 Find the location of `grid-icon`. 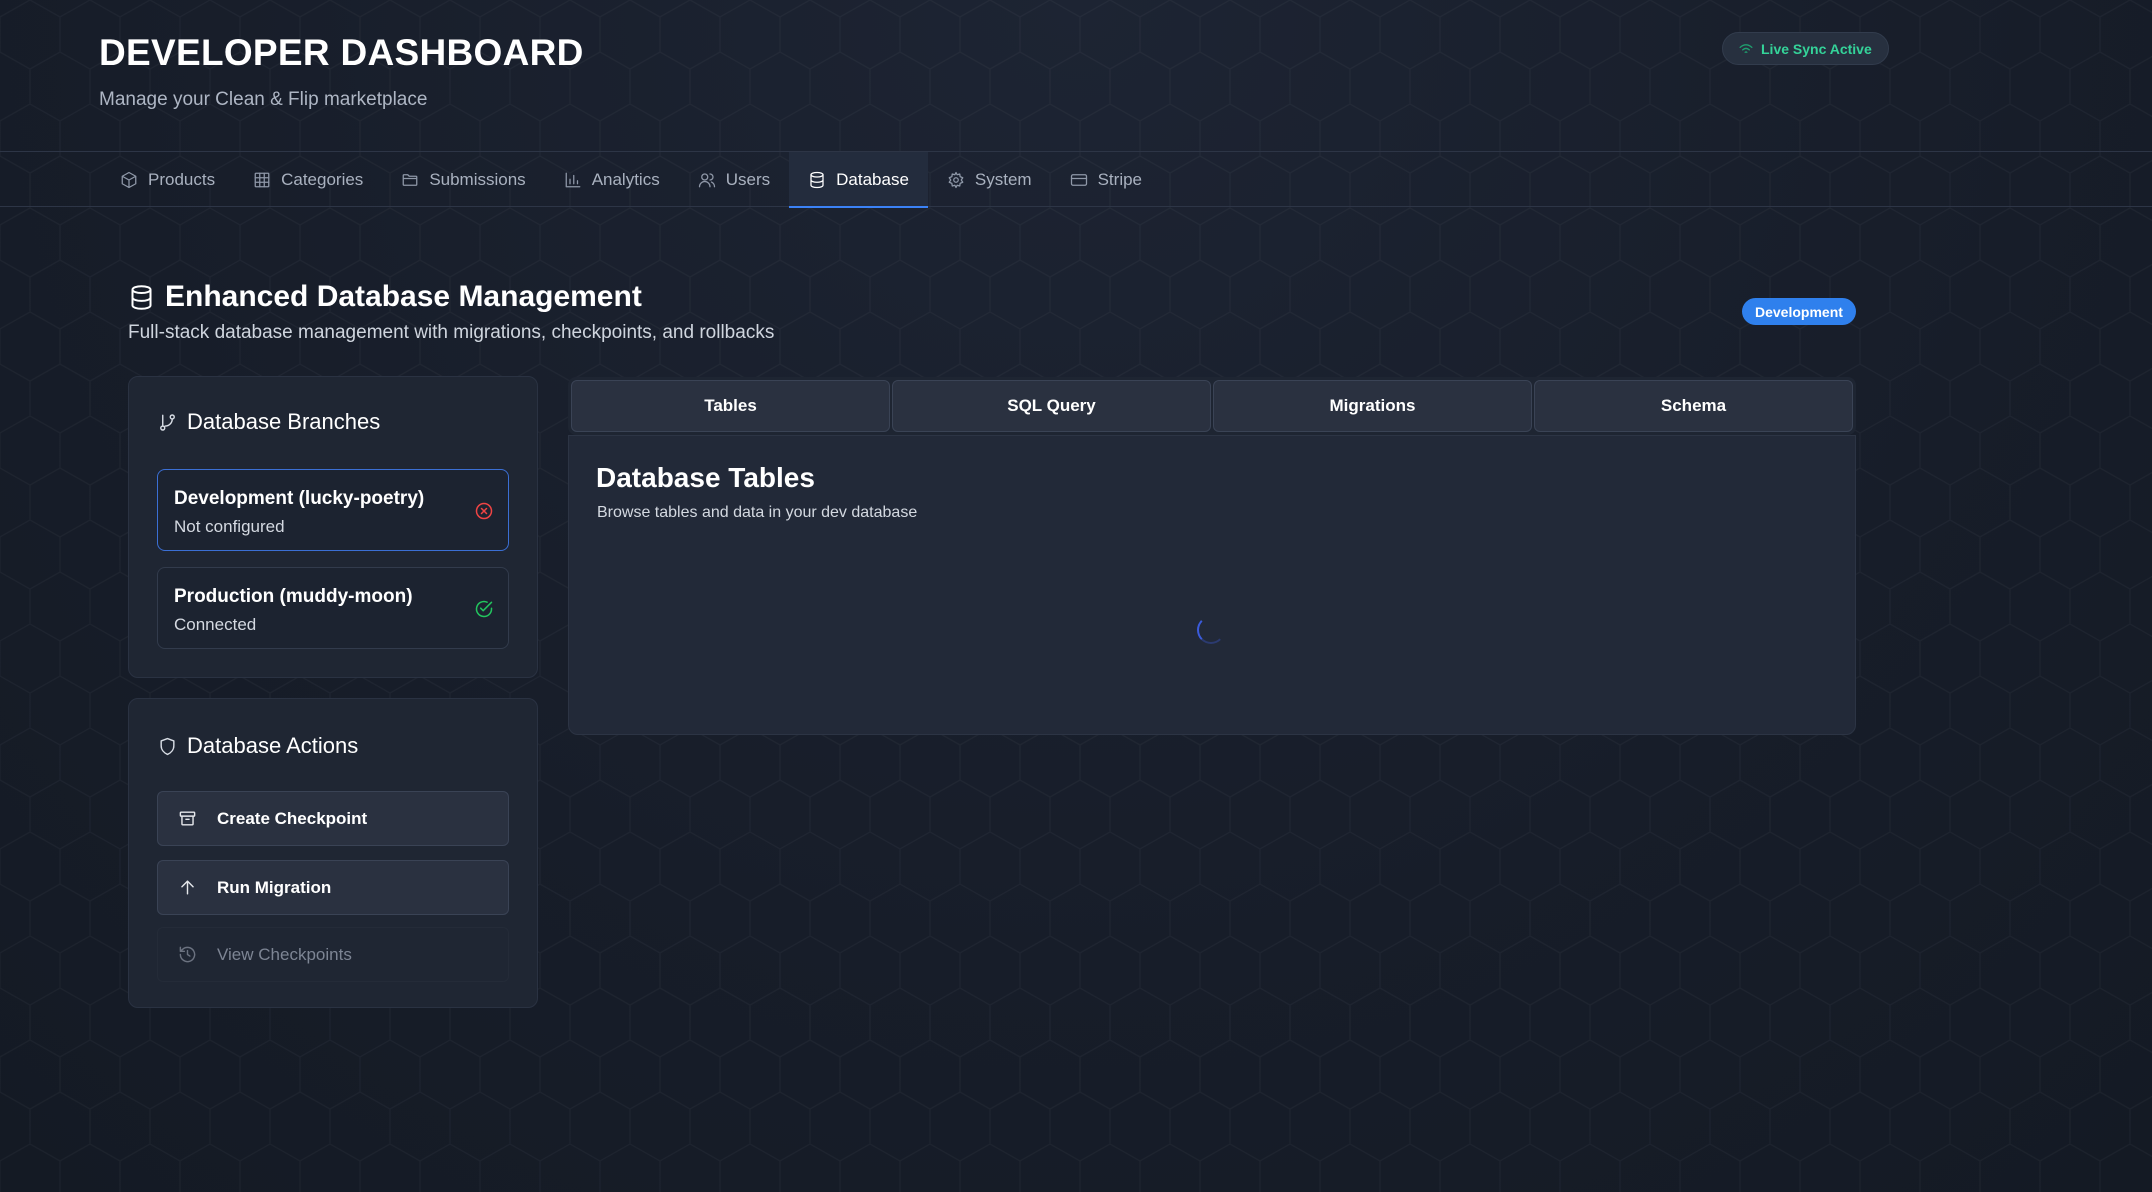

grid-icon is located at coordinates (262, 179).